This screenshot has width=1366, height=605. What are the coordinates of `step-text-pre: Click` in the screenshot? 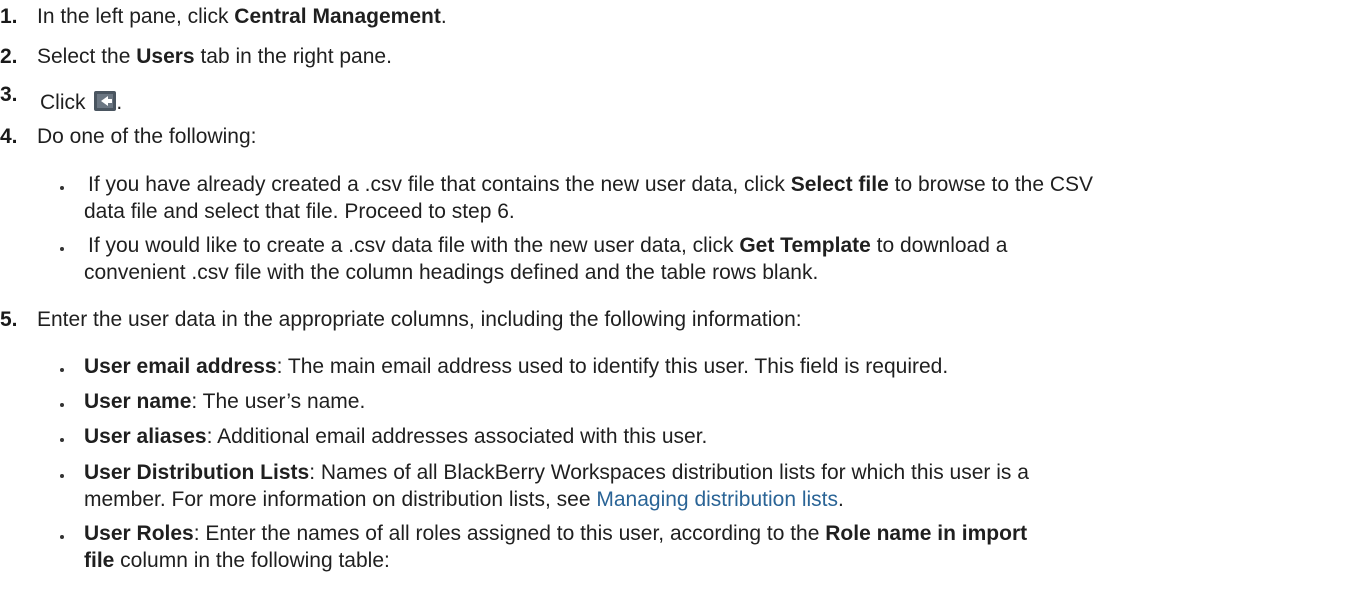 It's located at (66, 102).